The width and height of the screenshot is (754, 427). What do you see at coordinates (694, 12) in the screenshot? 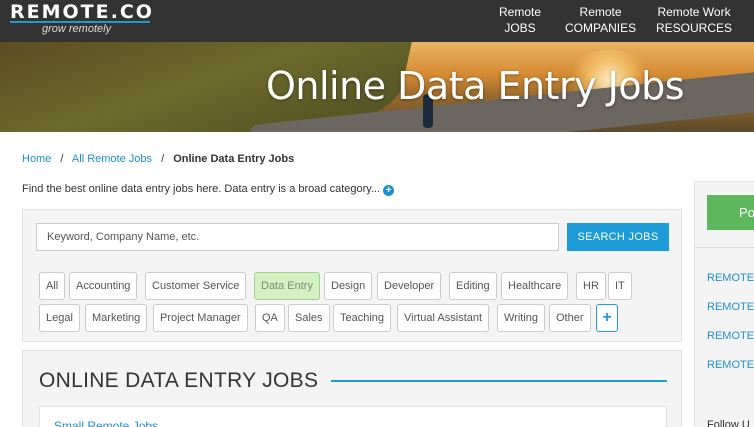
I see `nav-resources-line1: Remote Work` at bounding box center [694, 12].